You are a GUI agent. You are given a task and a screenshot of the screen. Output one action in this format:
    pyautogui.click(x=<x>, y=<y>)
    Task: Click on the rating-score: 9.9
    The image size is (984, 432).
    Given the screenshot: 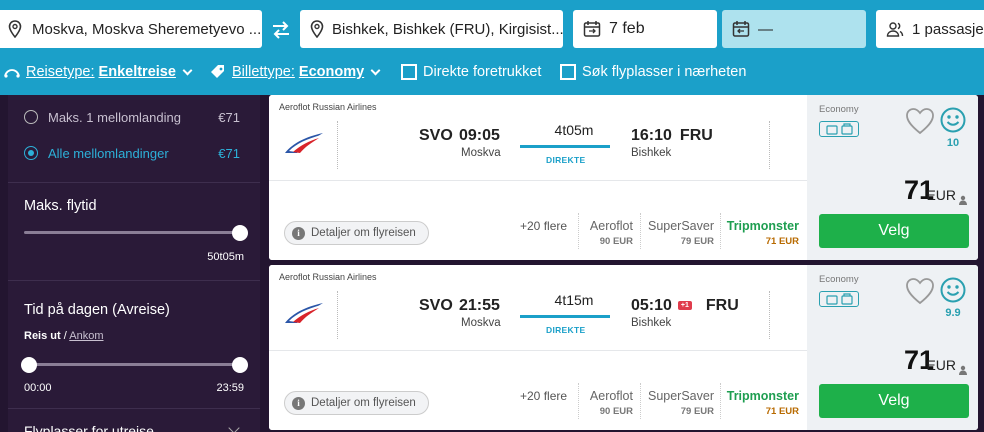 What is the action you would take?
    pyautogui.click(x=953, y=313)
    